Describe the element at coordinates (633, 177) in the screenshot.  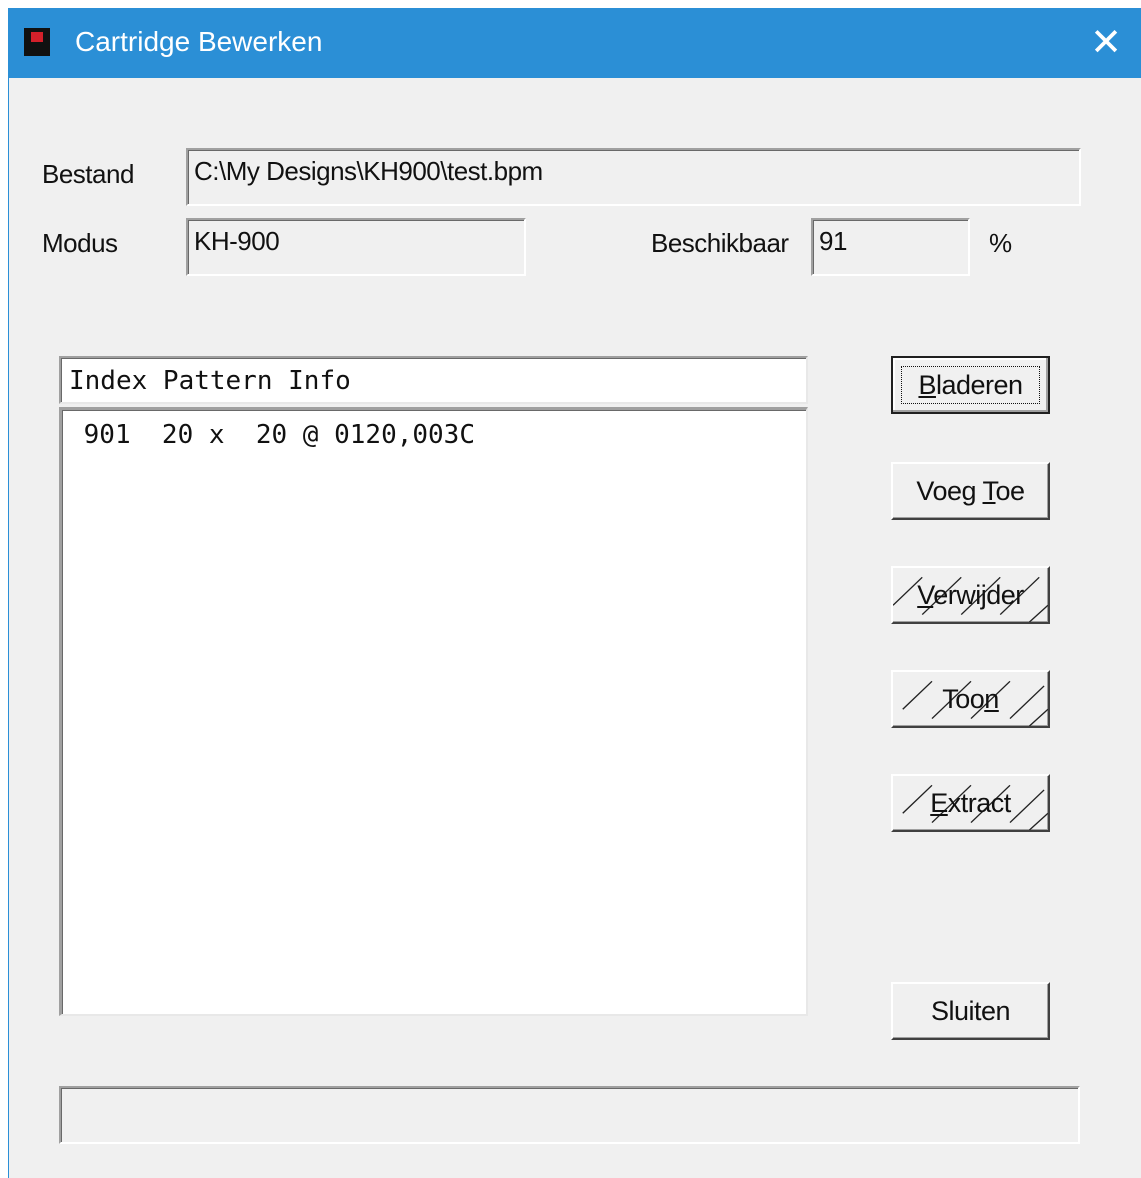
I see `bestand-field: C:\My Designs\KH900\test.bpm` at that location.